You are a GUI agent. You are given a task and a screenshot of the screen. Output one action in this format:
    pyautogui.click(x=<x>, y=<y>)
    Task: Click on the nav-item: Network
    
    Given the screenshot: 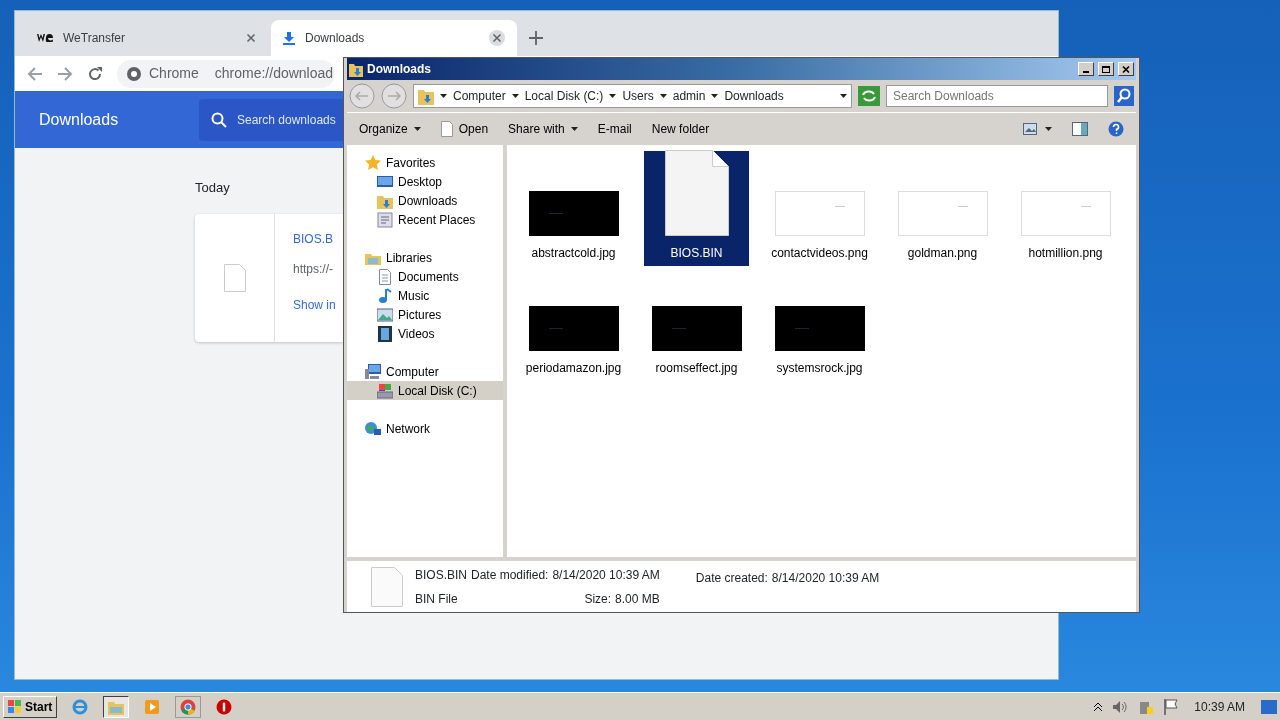 What is the action you would take?
    pyautogui.click(x=425, y=428)
    